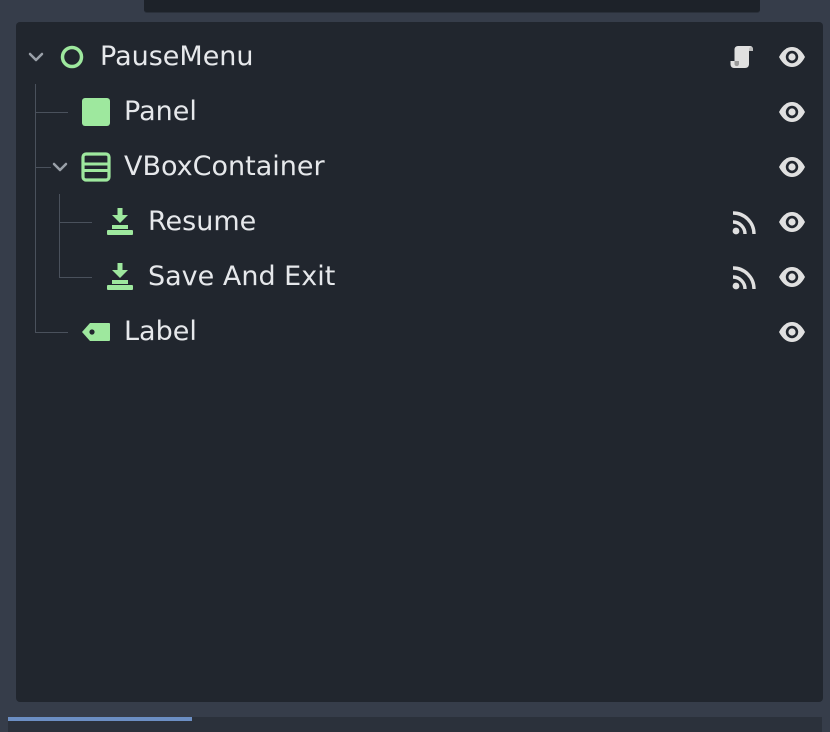  What do you see at coordinates (177, 56) in the screenshot?
I see `node-label-pausemenu: PauseMenu` at bounding box center [177, 56].